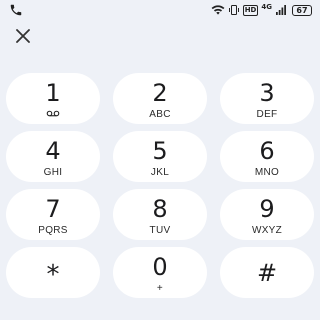 This screenshot has width=320, height=320. I want to click on key-5: 5 JKL, so click(160, 156).